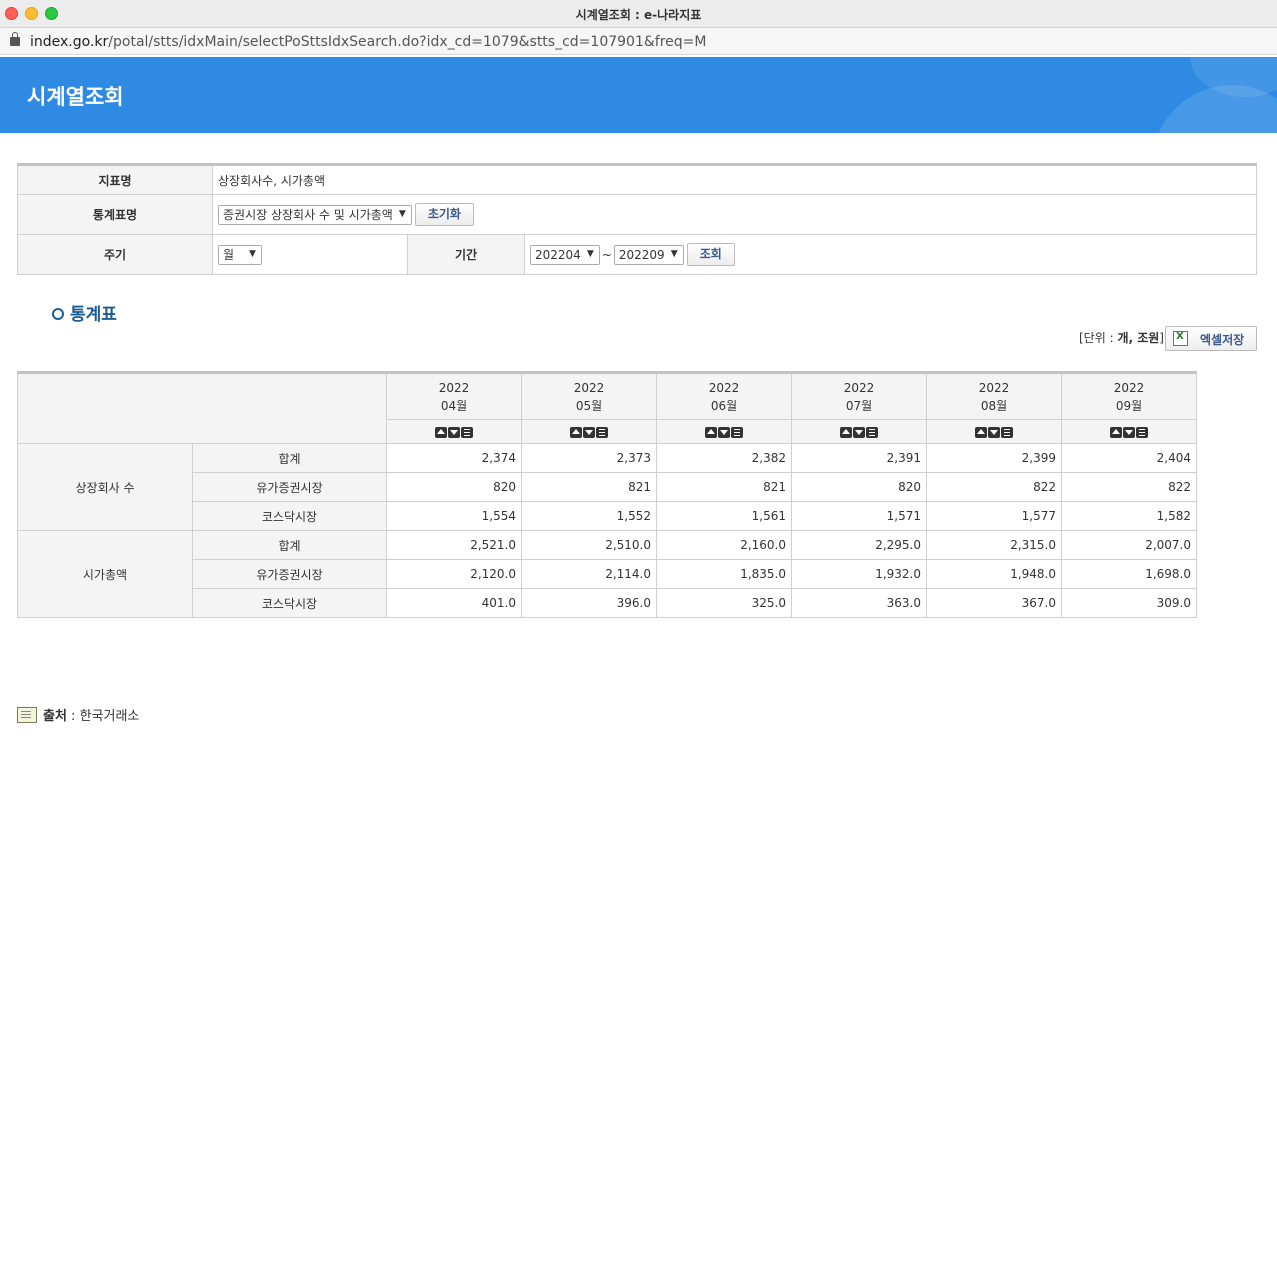  I want to click on row-group-label: 상장회사 수, so click(105, 487).